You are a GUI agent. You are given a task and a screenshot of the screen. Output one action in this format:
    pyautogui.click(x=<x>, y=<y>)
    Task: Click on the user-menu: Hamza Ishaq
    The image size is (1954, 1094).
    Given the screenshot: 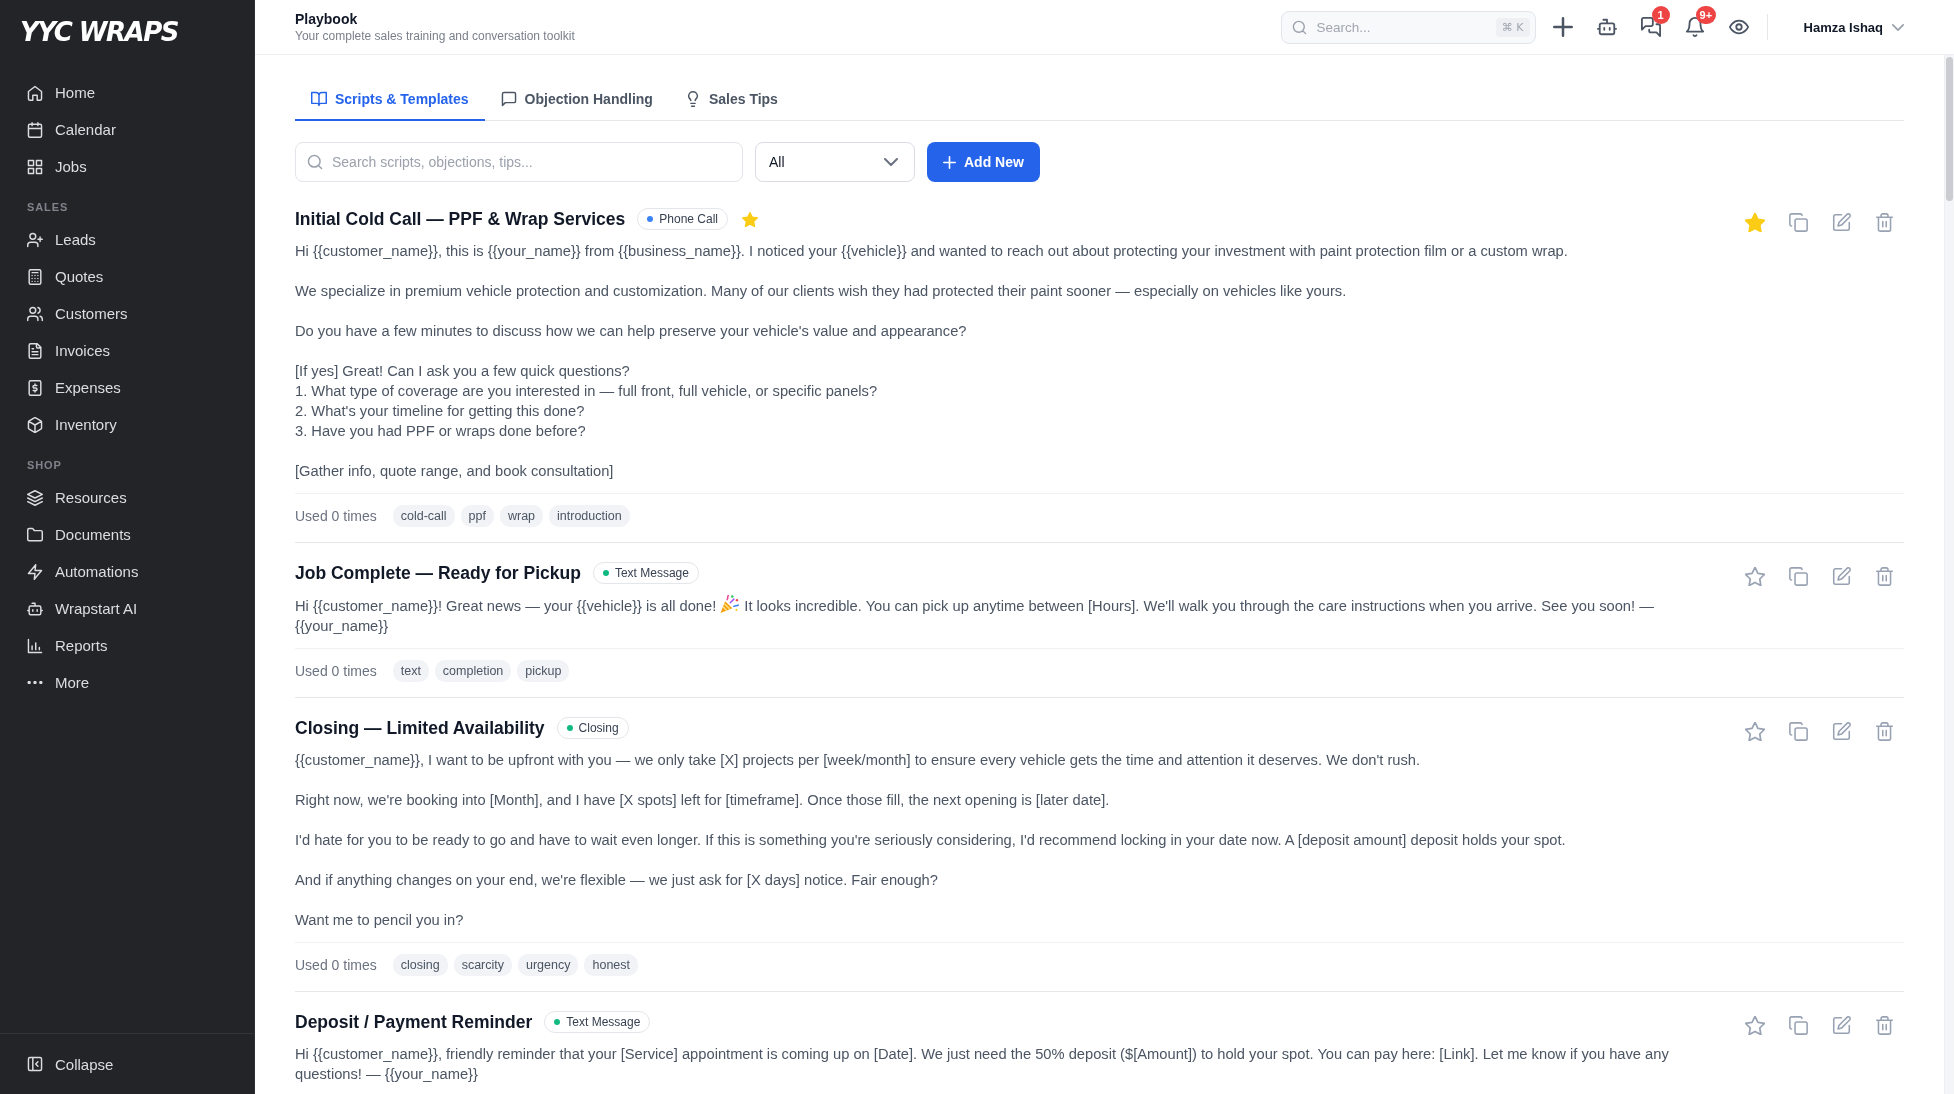 What is the action you would take?
    pyautogui.click(x=1853, y=27)
    